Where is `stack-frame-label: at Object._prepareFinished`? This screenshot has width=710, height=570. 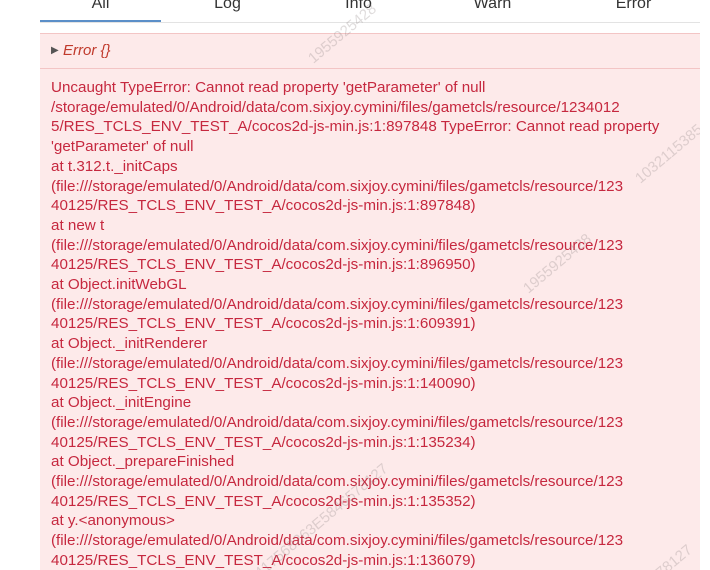 stack-frame-label: at Object._prepareFinished is located at coordinates (143, 462).